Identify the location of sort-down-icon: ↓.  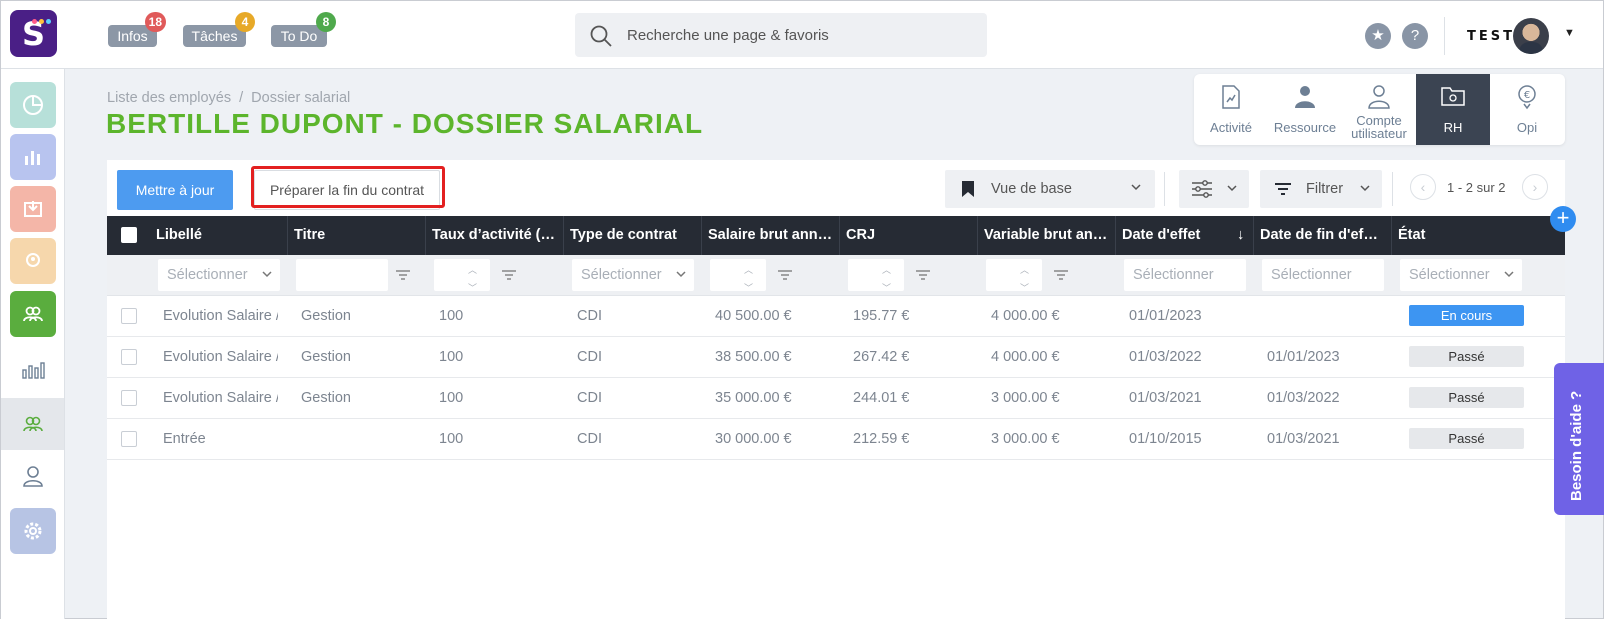
(1240, 235).